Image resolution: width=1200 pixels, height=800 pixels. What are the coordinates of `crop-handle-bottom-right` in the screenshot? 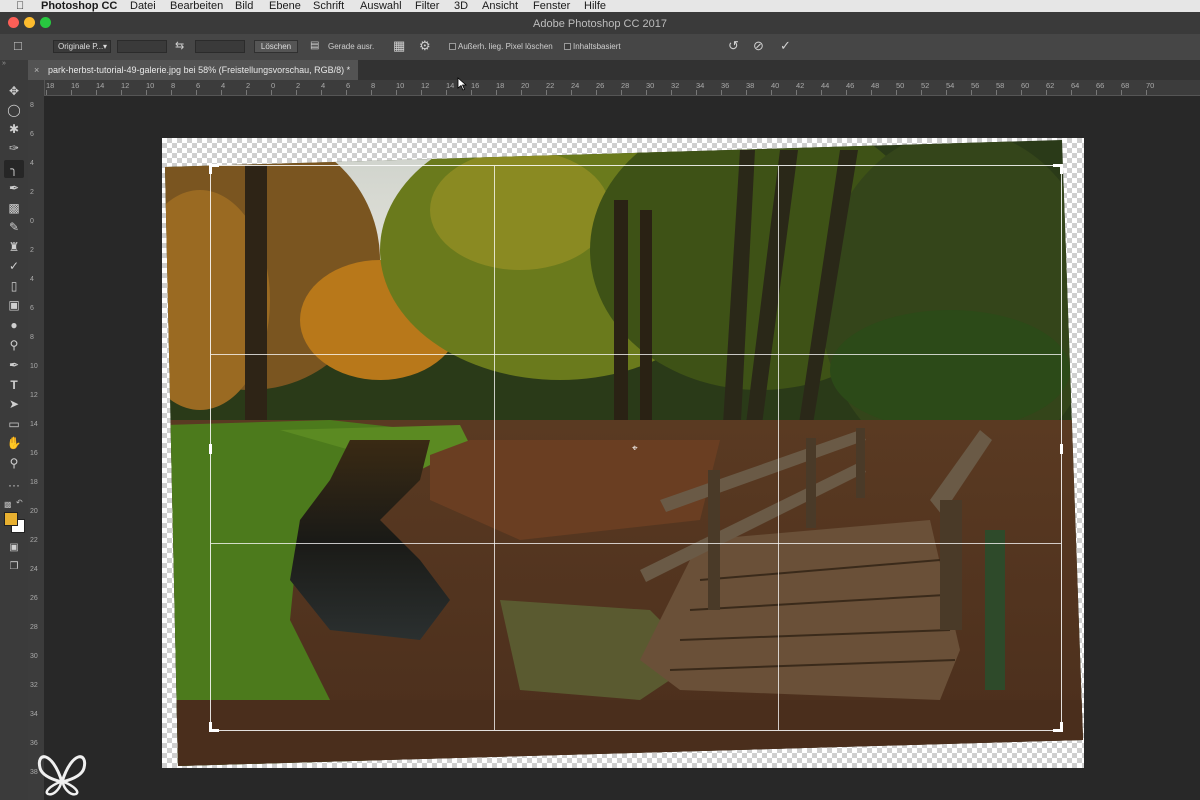 It's located at (1061, 727).